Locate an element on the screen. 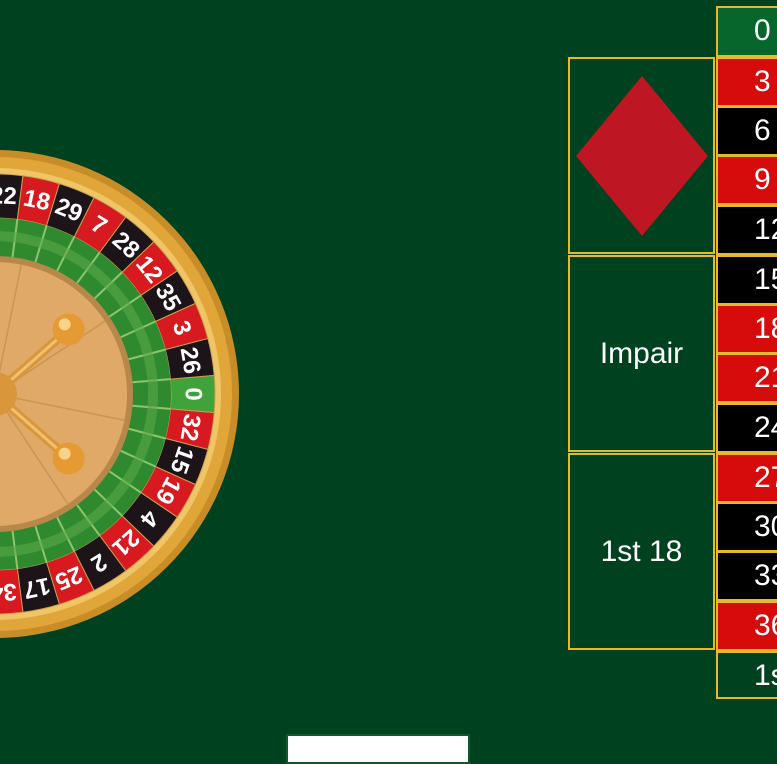  cell-number: 21 is located at coordinates (765, 377).